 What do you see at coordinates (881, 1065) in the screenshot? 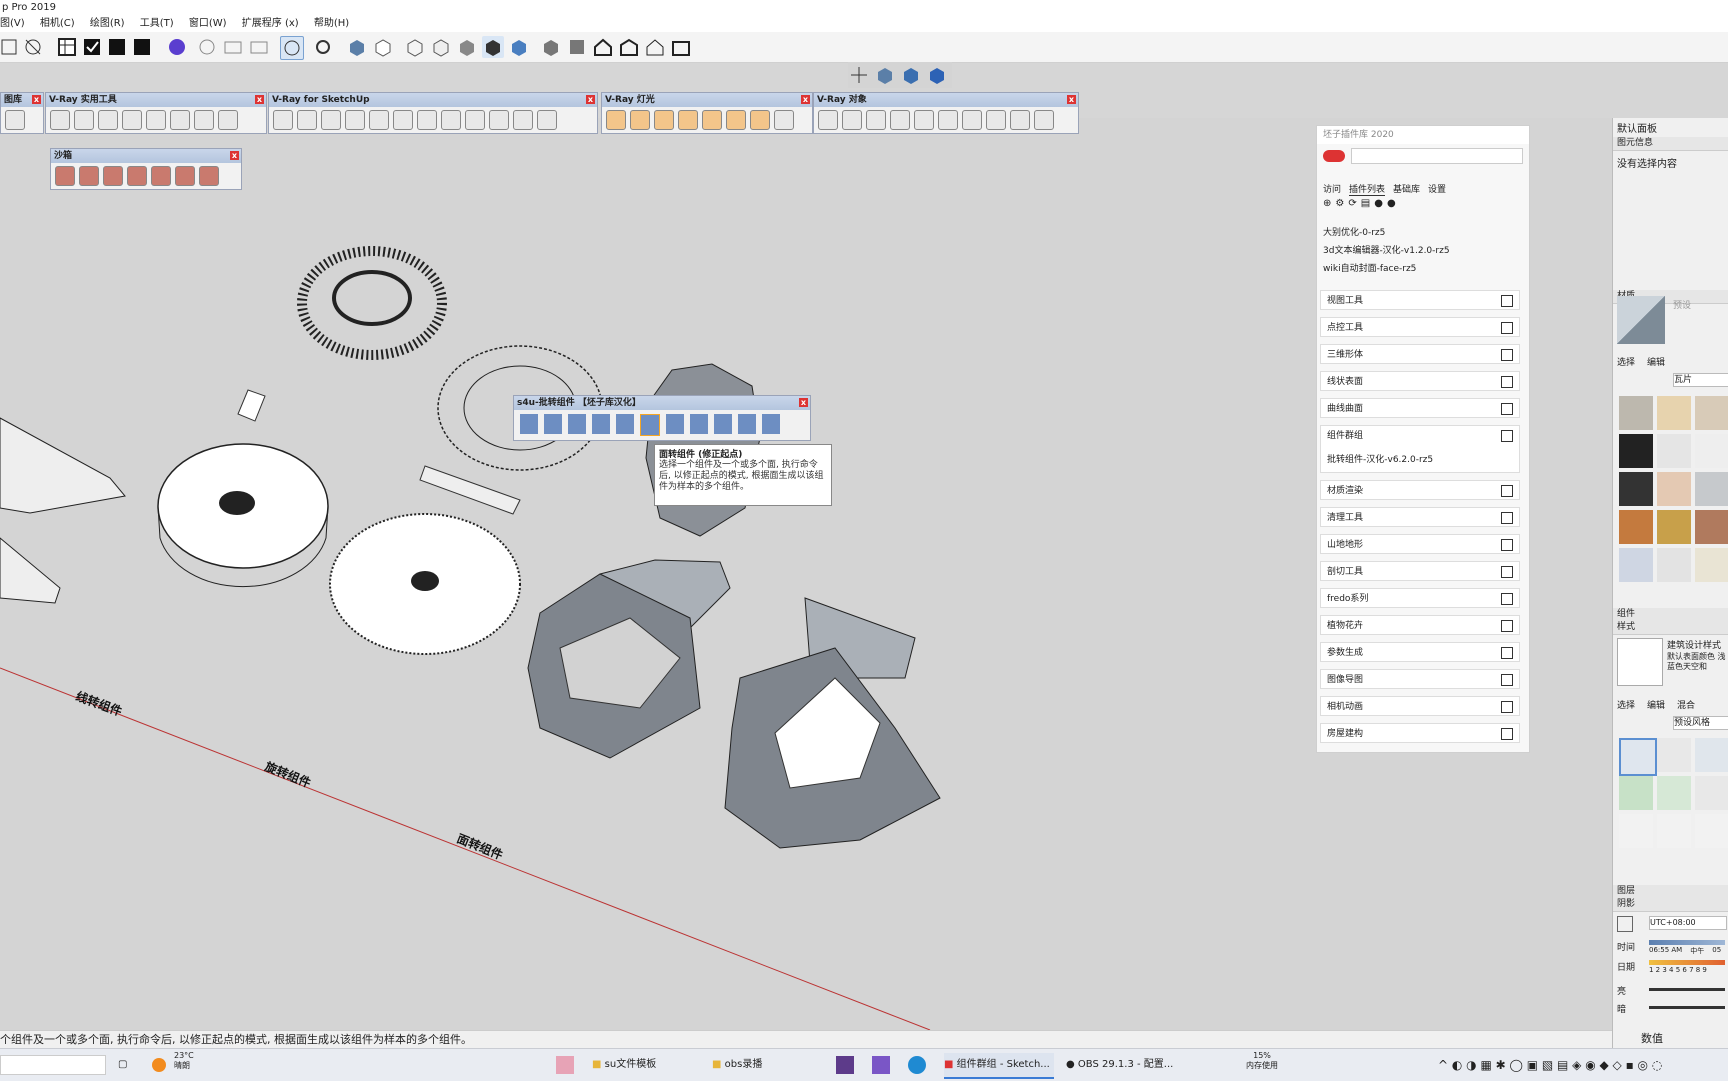
I see `visual-studio-icon` at bounding box center [881, 1065].